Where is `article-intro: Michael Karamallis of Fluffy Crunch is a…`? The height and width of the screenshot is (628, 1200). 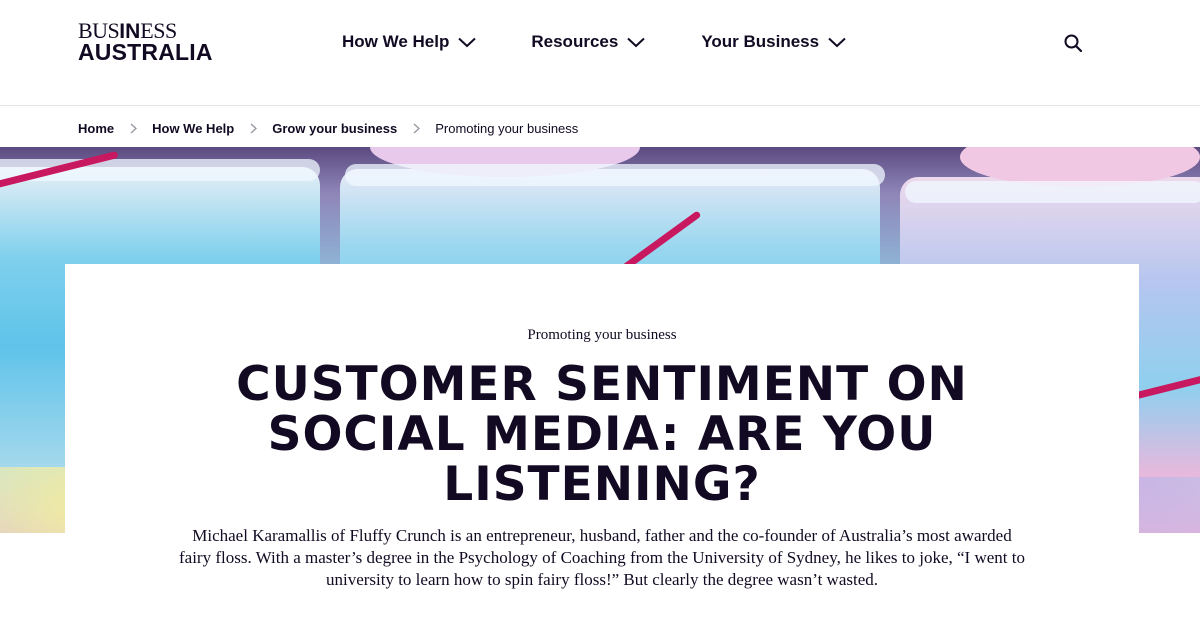
article-intro: Michael Karamallis of Fluffy Crunch is a… is located at coordinates (602, 557).